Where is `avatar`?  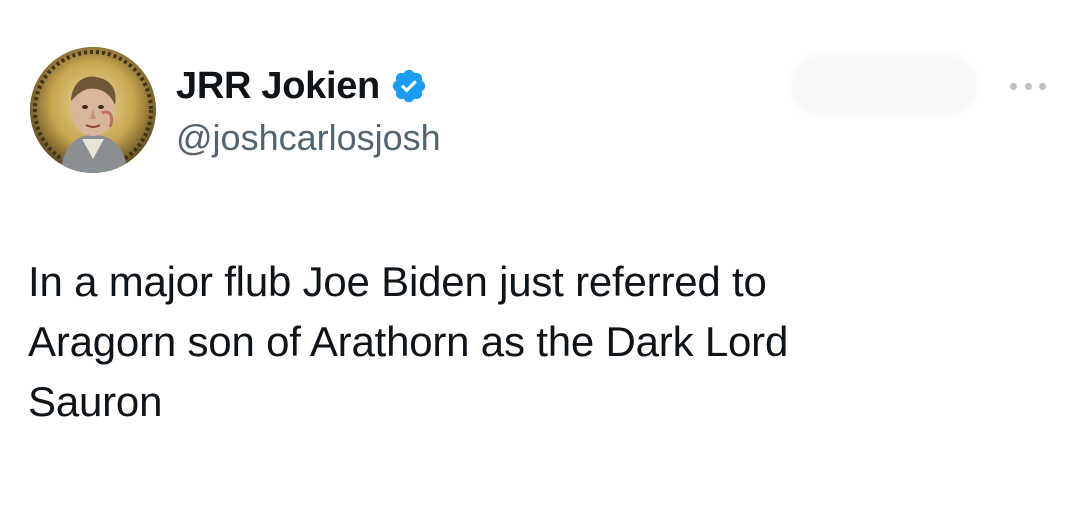 avatar is located at coordinates (93, 110).